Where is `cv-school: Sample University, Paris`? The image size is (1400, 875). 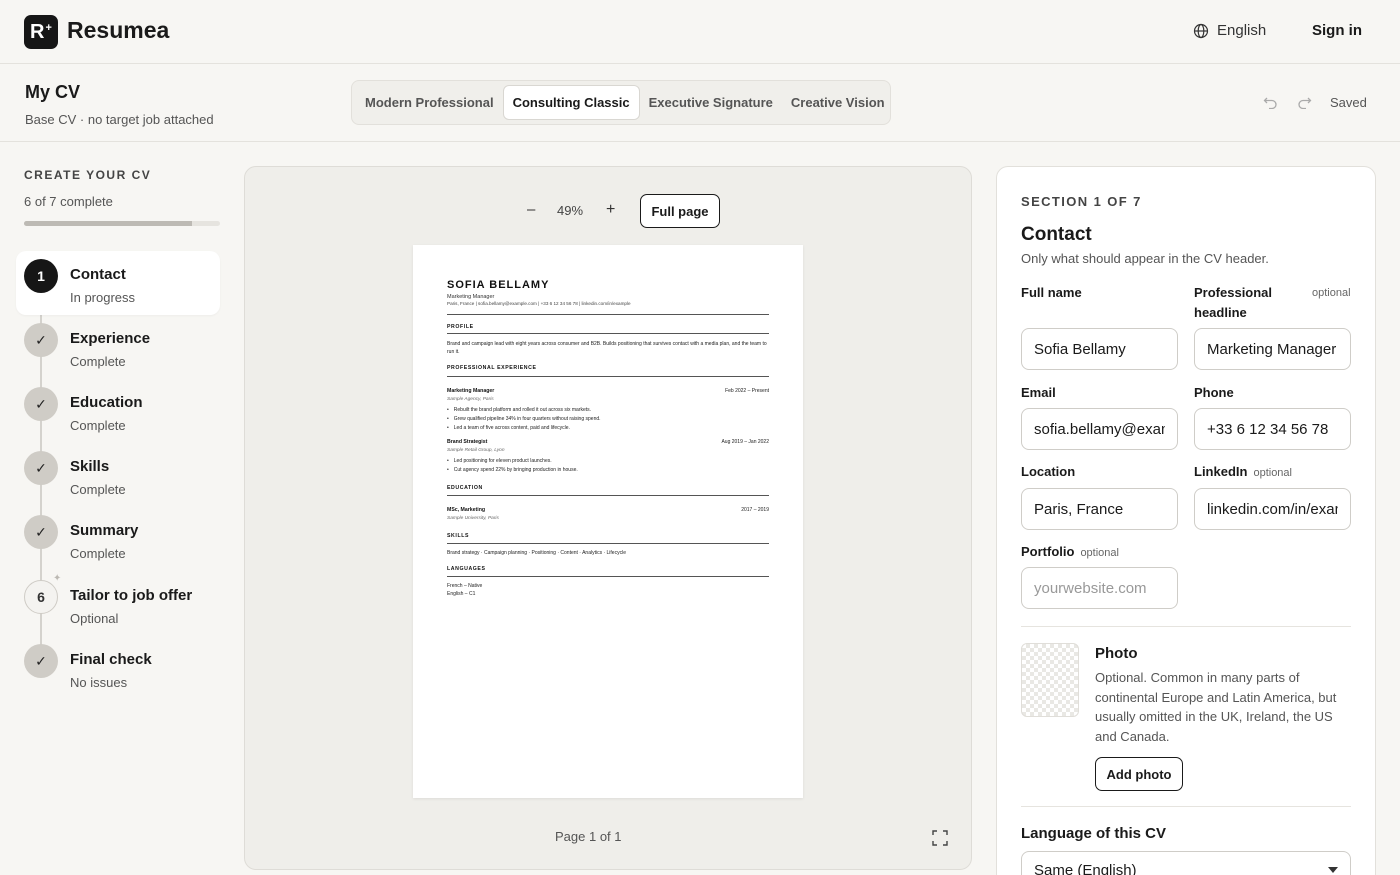
cv-school: Sample University, Paris is located at coordinates (473, 518).